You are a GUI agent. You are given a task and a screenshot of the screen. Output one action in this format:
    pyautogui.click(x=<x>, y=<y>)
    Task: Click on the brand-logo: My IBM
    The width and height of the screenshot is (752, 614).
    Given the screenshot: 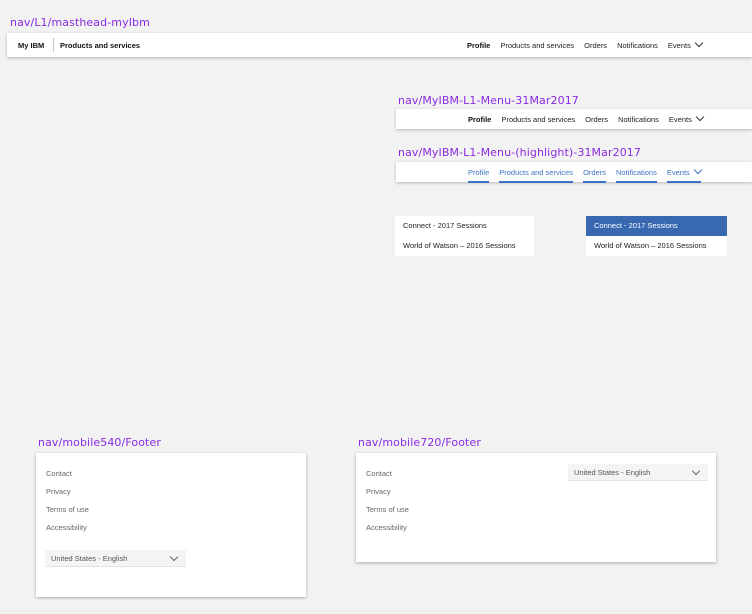 What is the action you would take?
    pyautogui.click(x=31, y=45)
    